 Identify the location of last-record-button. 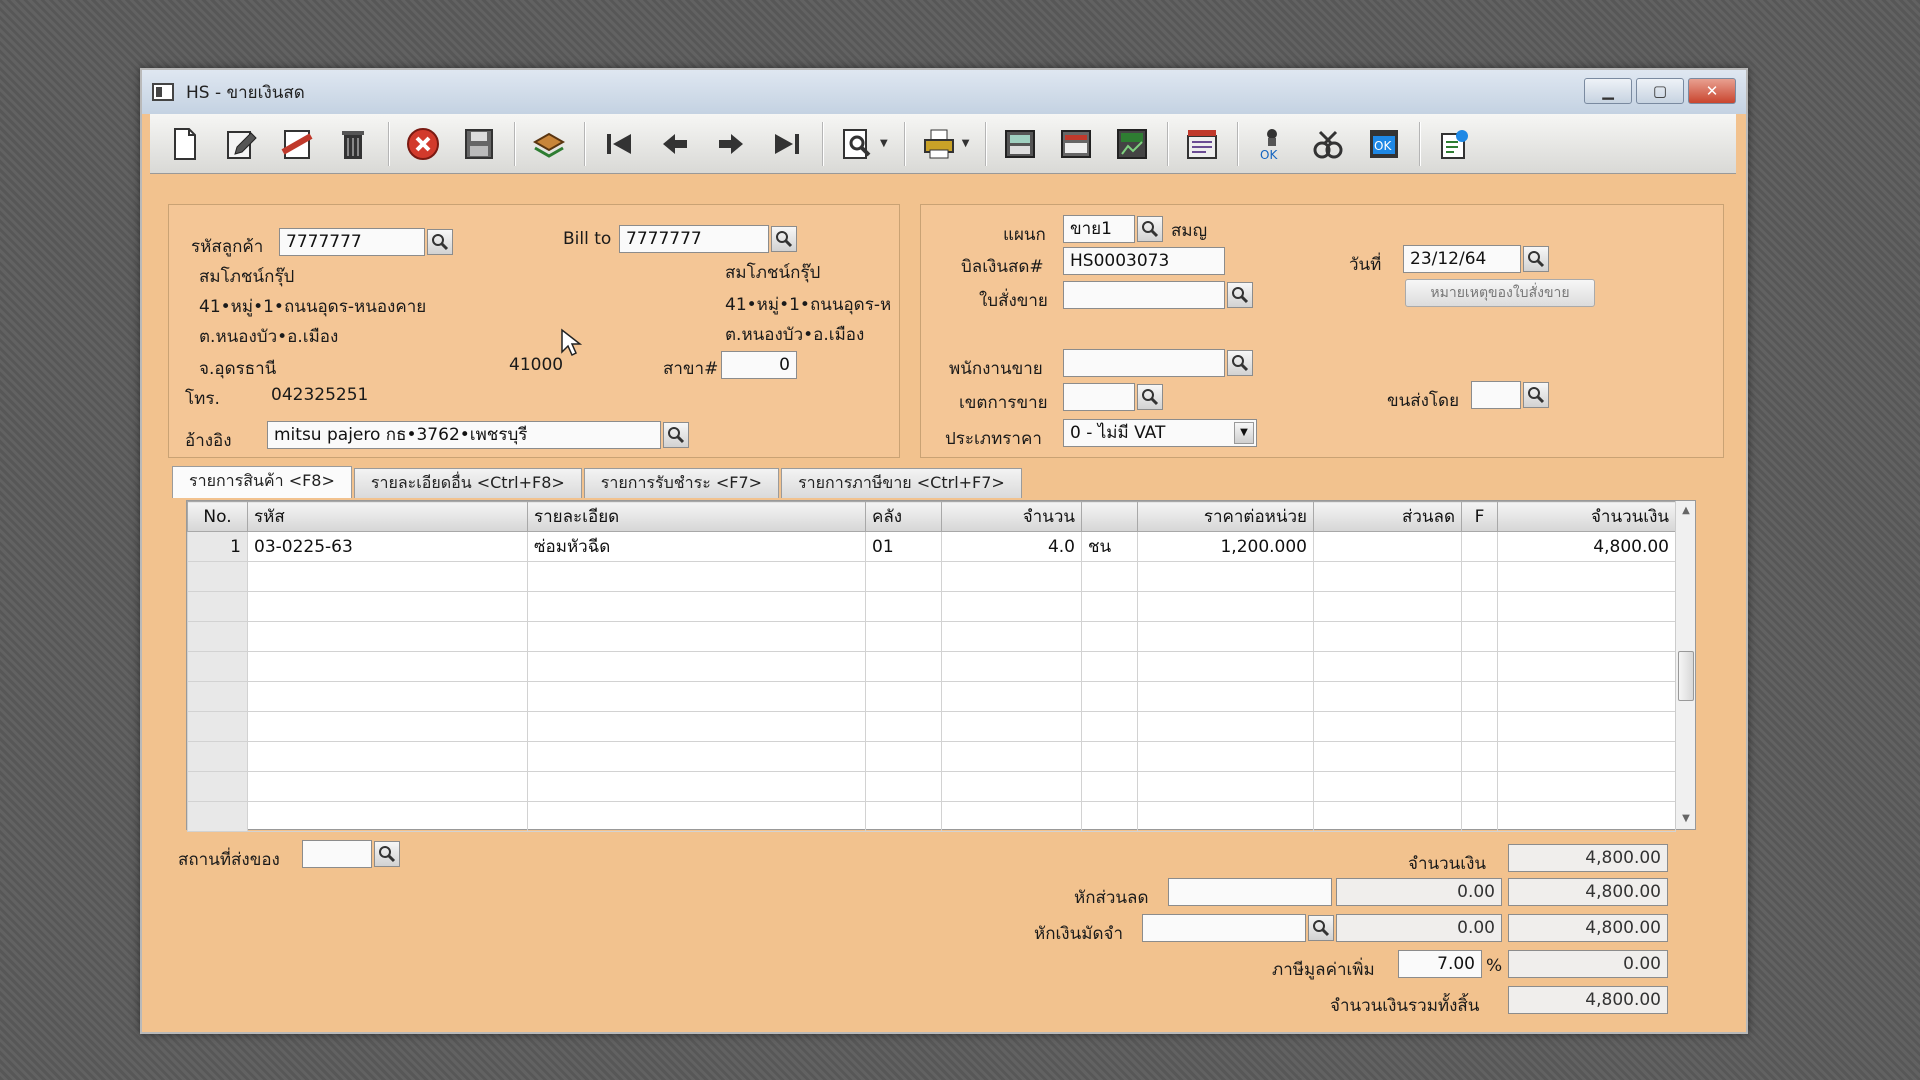
(787, 144).